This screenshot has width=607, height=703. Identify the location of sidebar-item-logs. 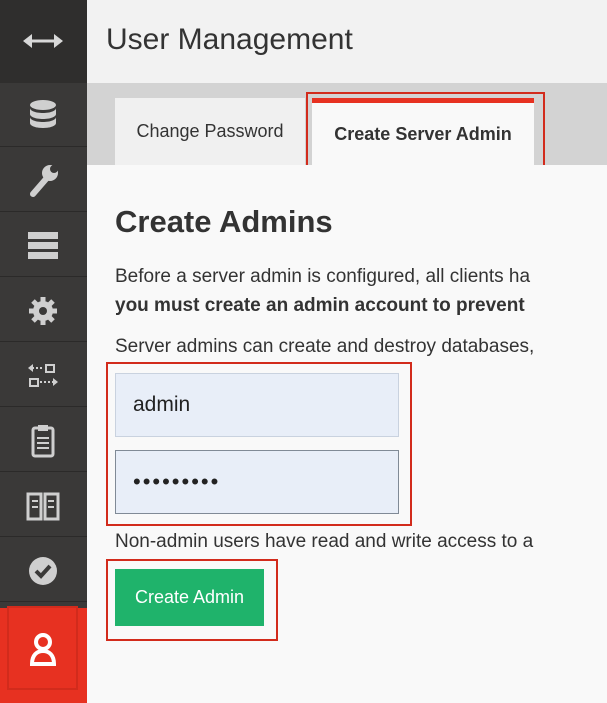
(43, 440).